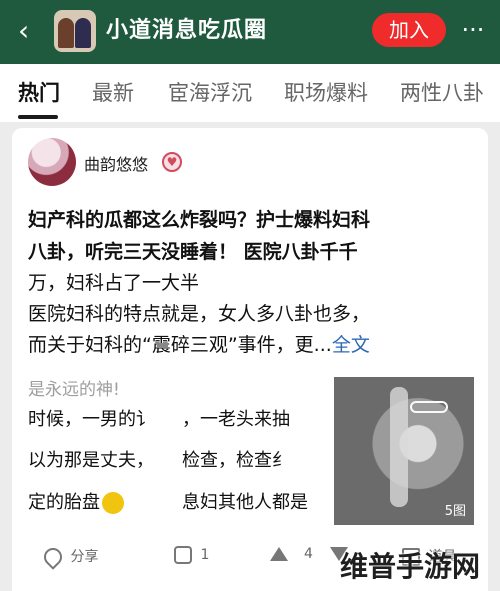  Describe the element at coordinates (236, 419) in the screenshot. I see `gallery-mid-line-1: ，一老头来抽` at that location.